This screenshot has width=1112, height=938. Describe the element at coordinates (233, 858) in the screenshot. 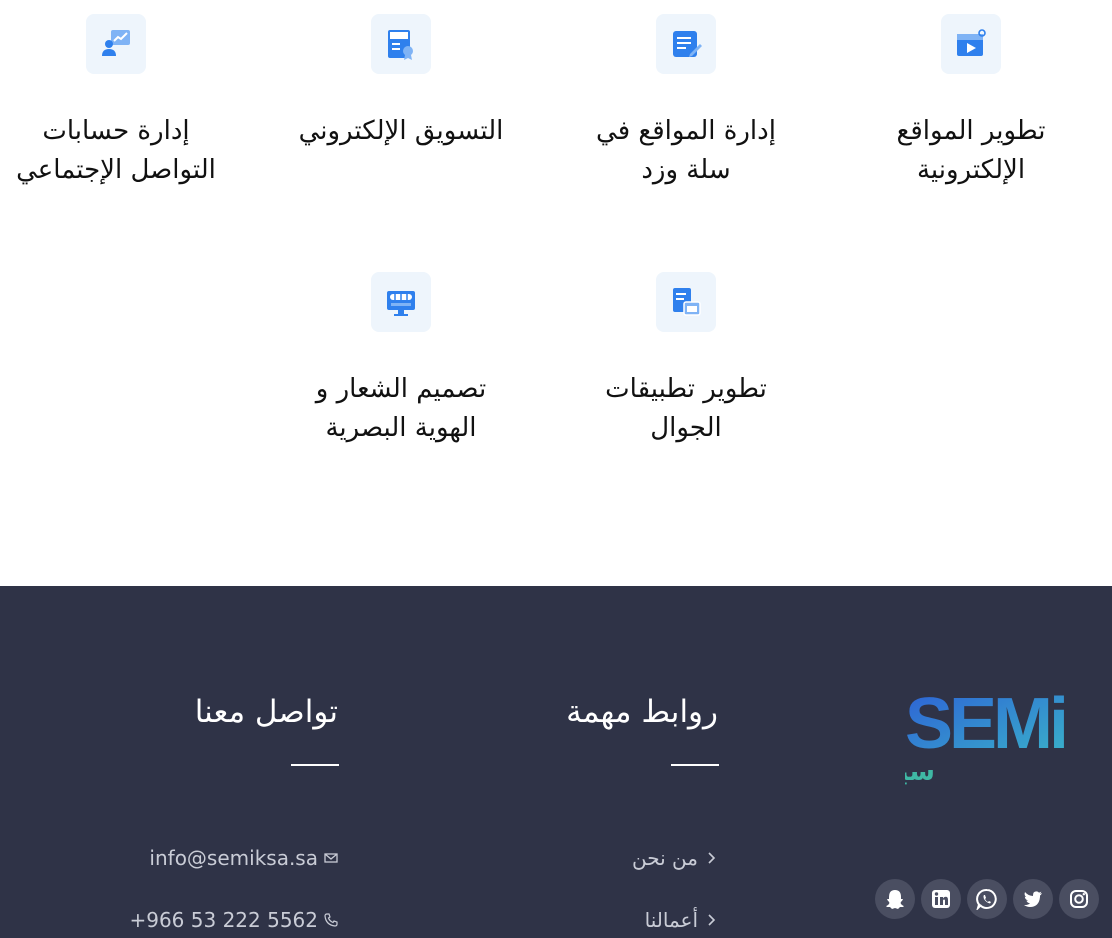

I see `email-text: info@semiksa.sa` at that location.